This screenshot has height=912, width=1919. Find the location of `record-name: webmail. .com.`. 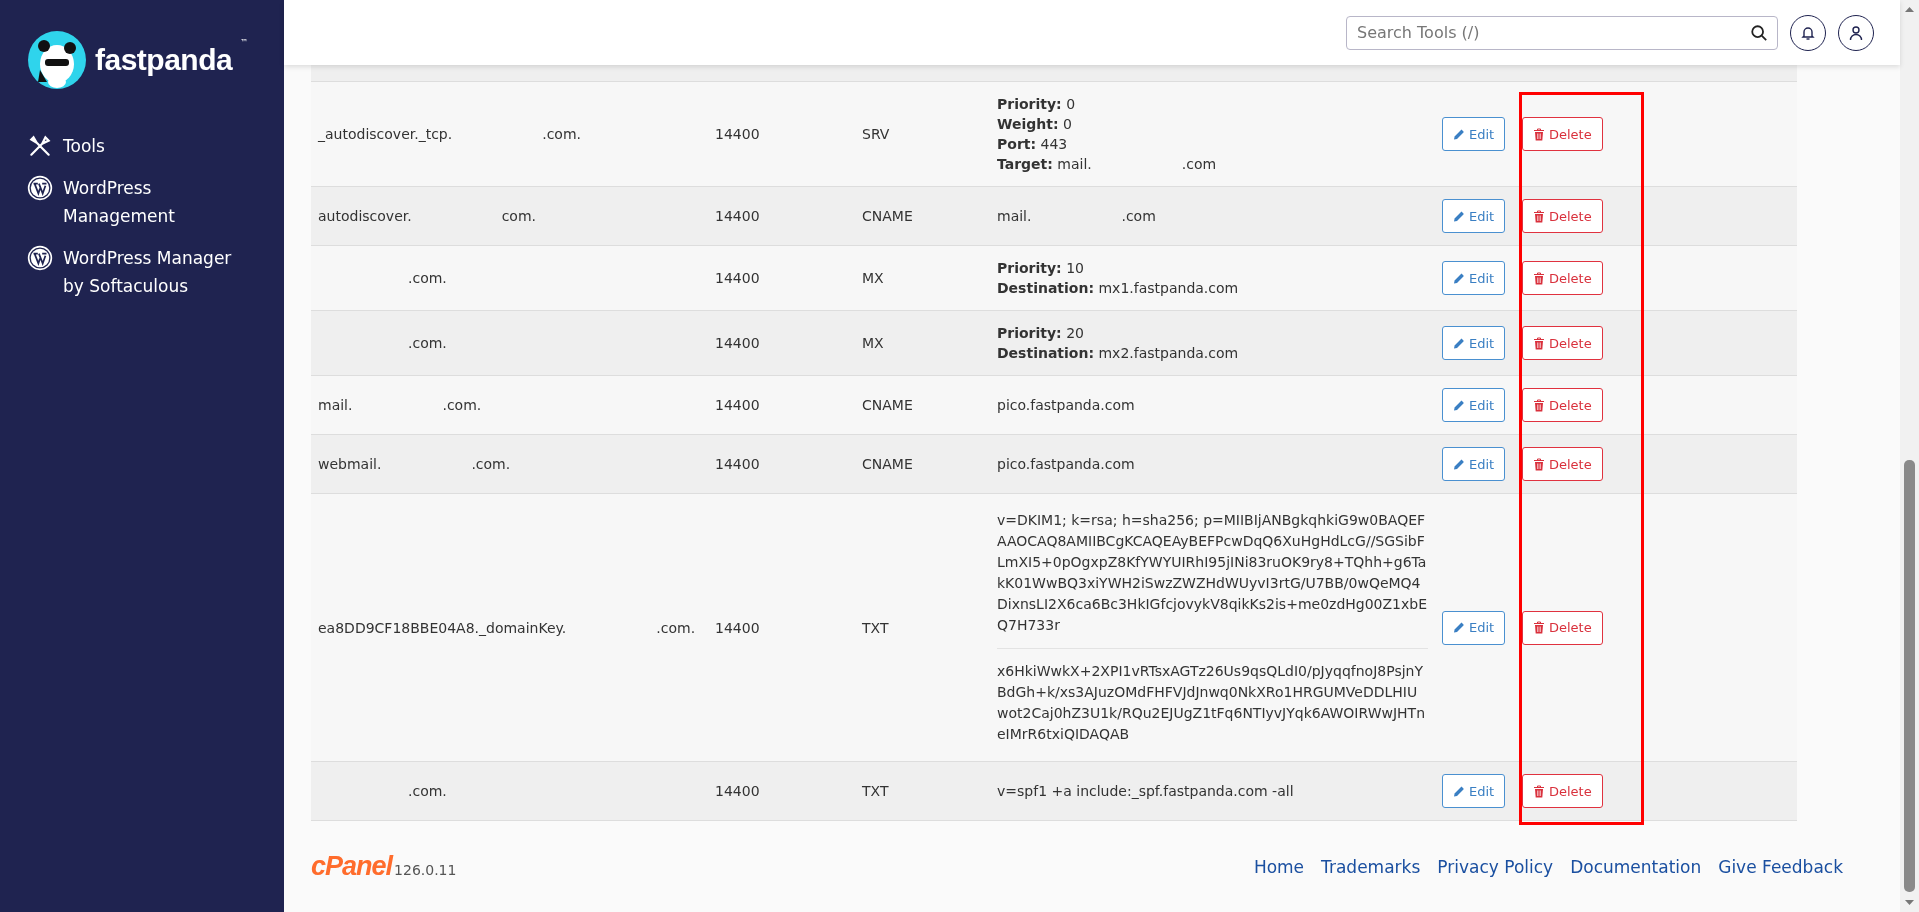

record-name: webmail. .com. is located at coordinates (414, 464).